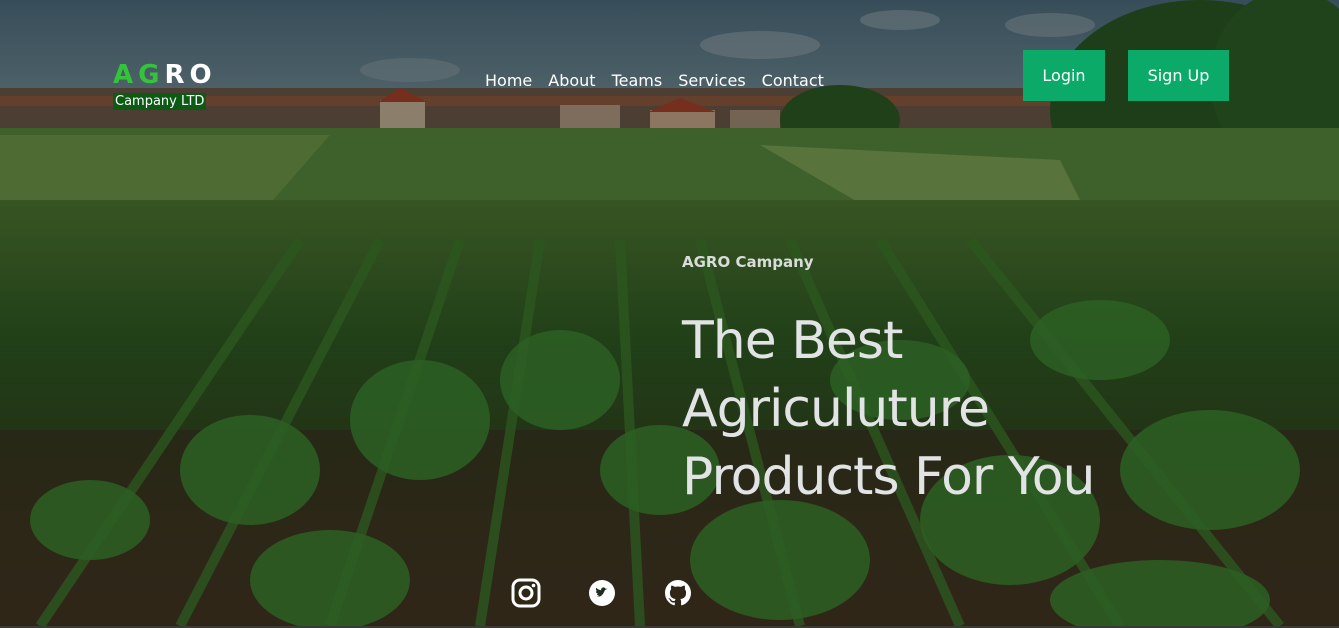 This screenshot has height=628, width=1339. I want to click on hero-tagline: AGRO Campany, so click(748, 262).